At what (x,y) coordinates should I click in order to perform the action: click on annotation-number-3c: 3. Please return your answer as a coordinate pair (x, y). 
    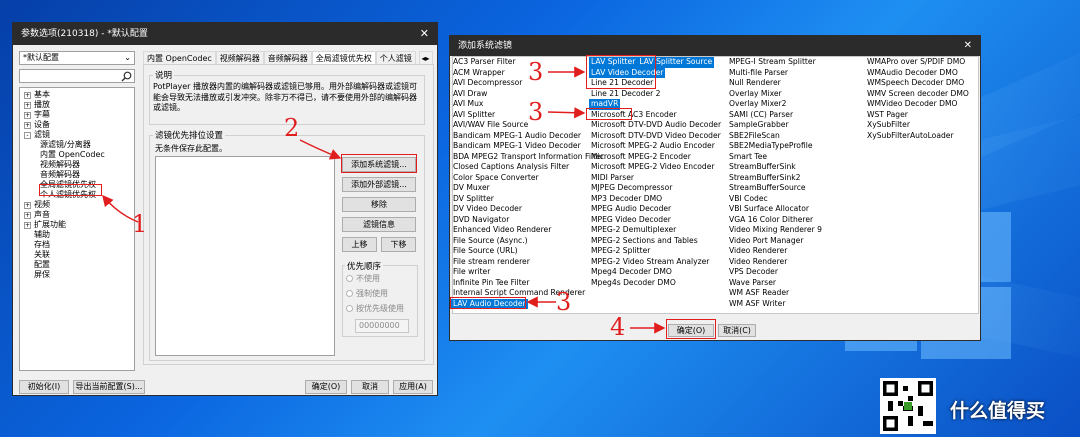
    Looking at the image, I should click on (564, 302).